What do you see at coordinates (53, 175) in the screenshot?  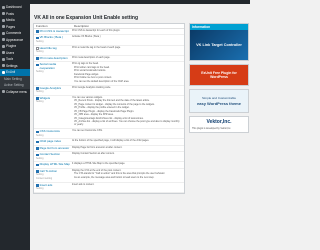 I see `function-cell: Call To Action Setting Content setting` at bounding box center [53, 175].